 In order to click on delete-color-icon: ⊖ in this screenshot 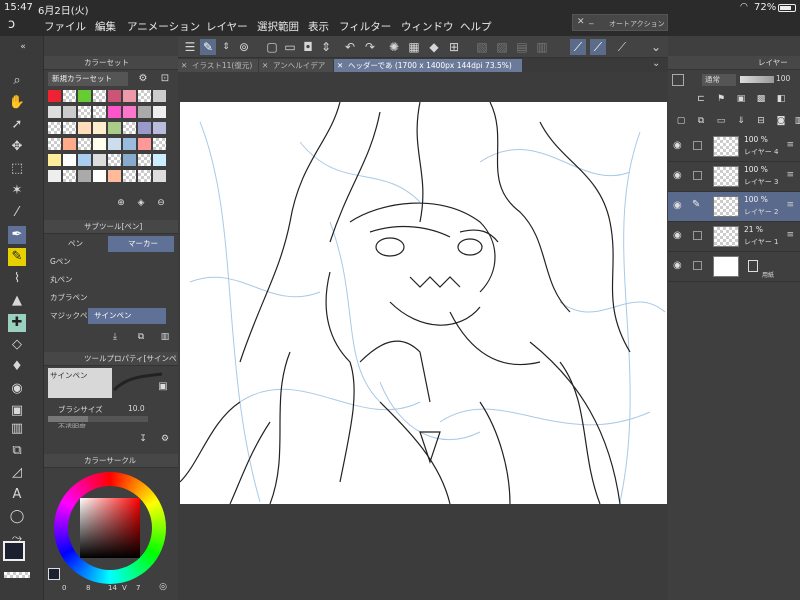, I will do `click(161, 203)`.